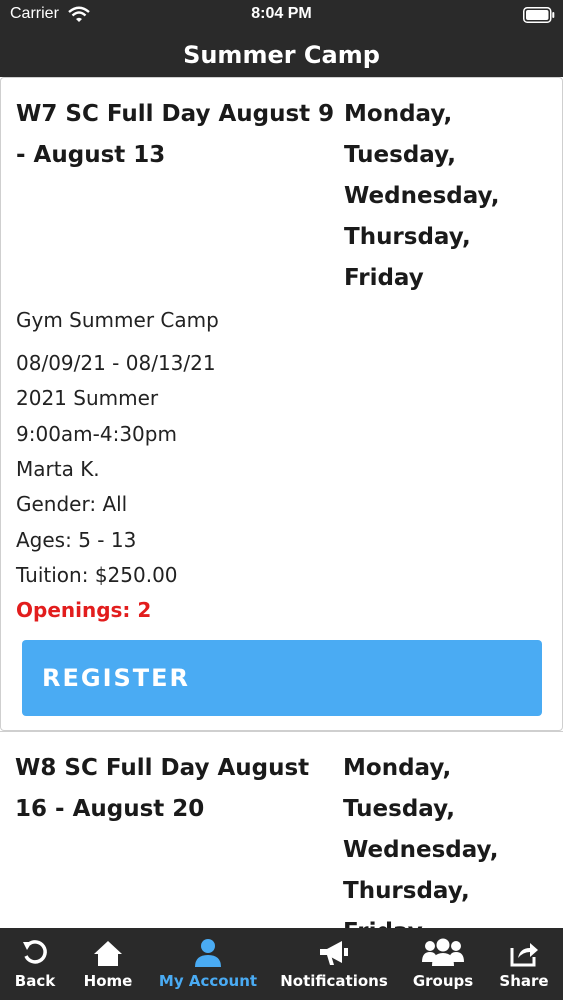  What do you see at coordinates (35, 952) in the screenshot?
I see `back-icon` at bounding box center [35, 952].